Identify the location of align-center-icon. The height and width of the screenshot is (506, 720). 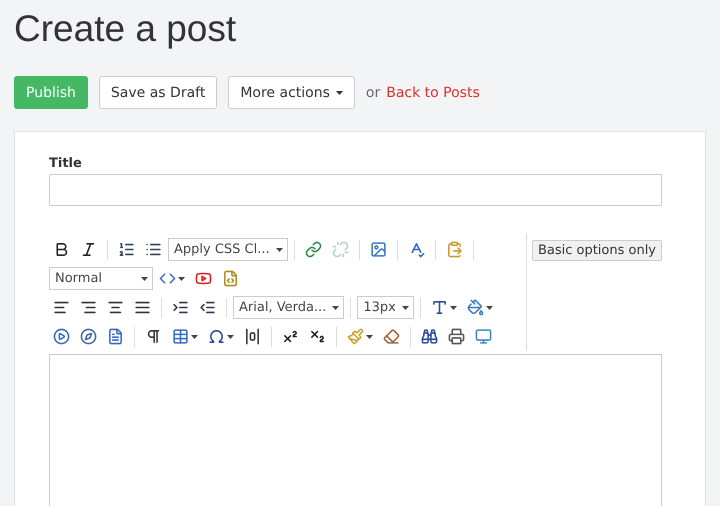
(115, 307).